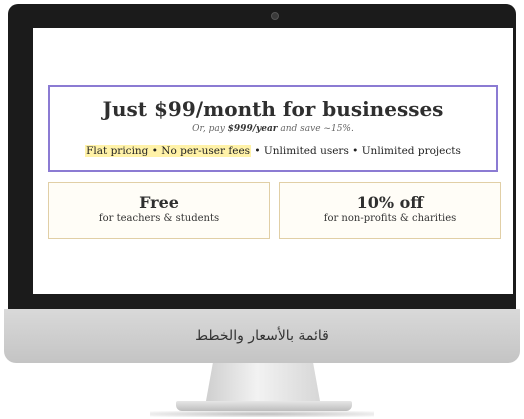  Describe the element at coordinates (263, 382) in the screenshot. I see `monitor-stand-neck` at that location.